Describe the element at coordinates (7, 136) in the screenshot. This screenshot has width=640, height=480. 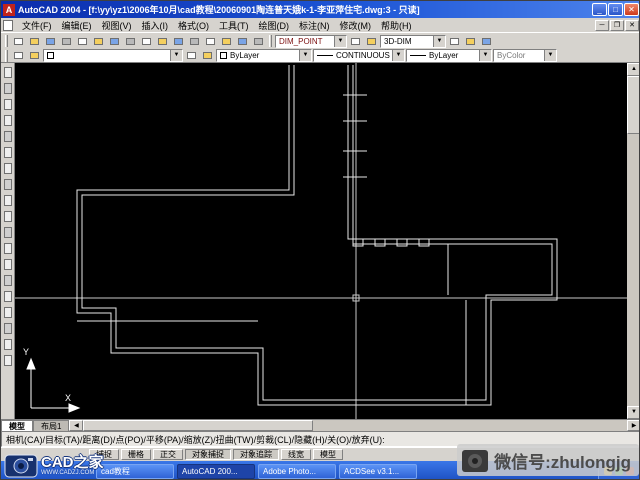
I see `rectangle-icon` at that location.